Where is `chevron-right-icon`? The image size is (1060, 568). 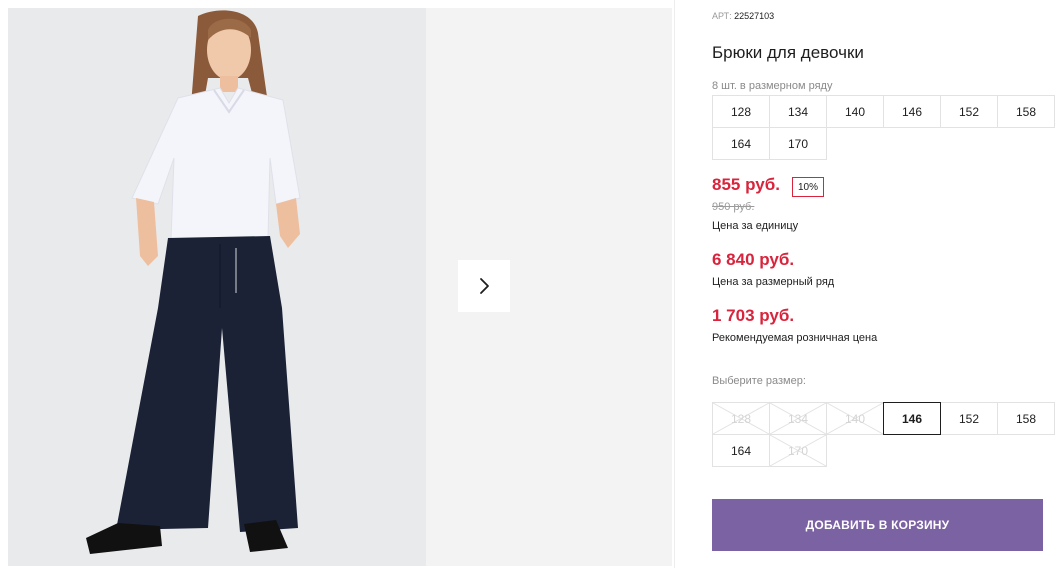 chevron-right-icon is located at coordinates (484, 286).